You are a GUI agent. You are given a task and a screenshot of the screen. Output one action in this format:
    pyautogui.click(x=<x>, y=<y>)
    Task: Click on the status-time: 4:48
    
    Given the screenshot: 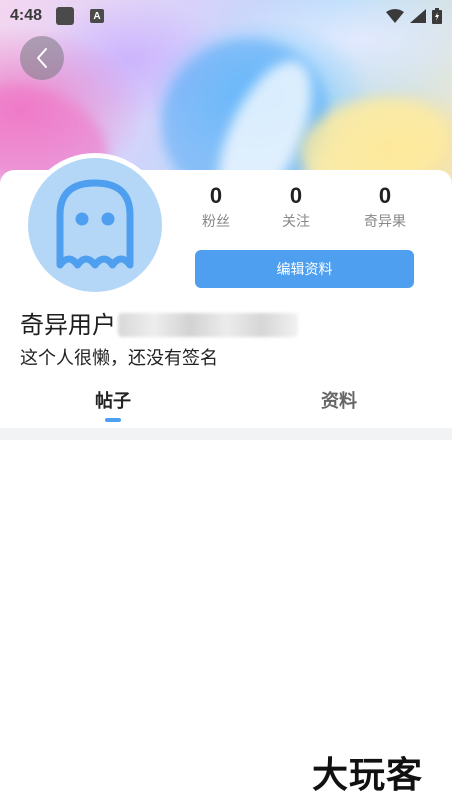 What is the action you would take?
    pyautogui.click(x=26, y=15)
    